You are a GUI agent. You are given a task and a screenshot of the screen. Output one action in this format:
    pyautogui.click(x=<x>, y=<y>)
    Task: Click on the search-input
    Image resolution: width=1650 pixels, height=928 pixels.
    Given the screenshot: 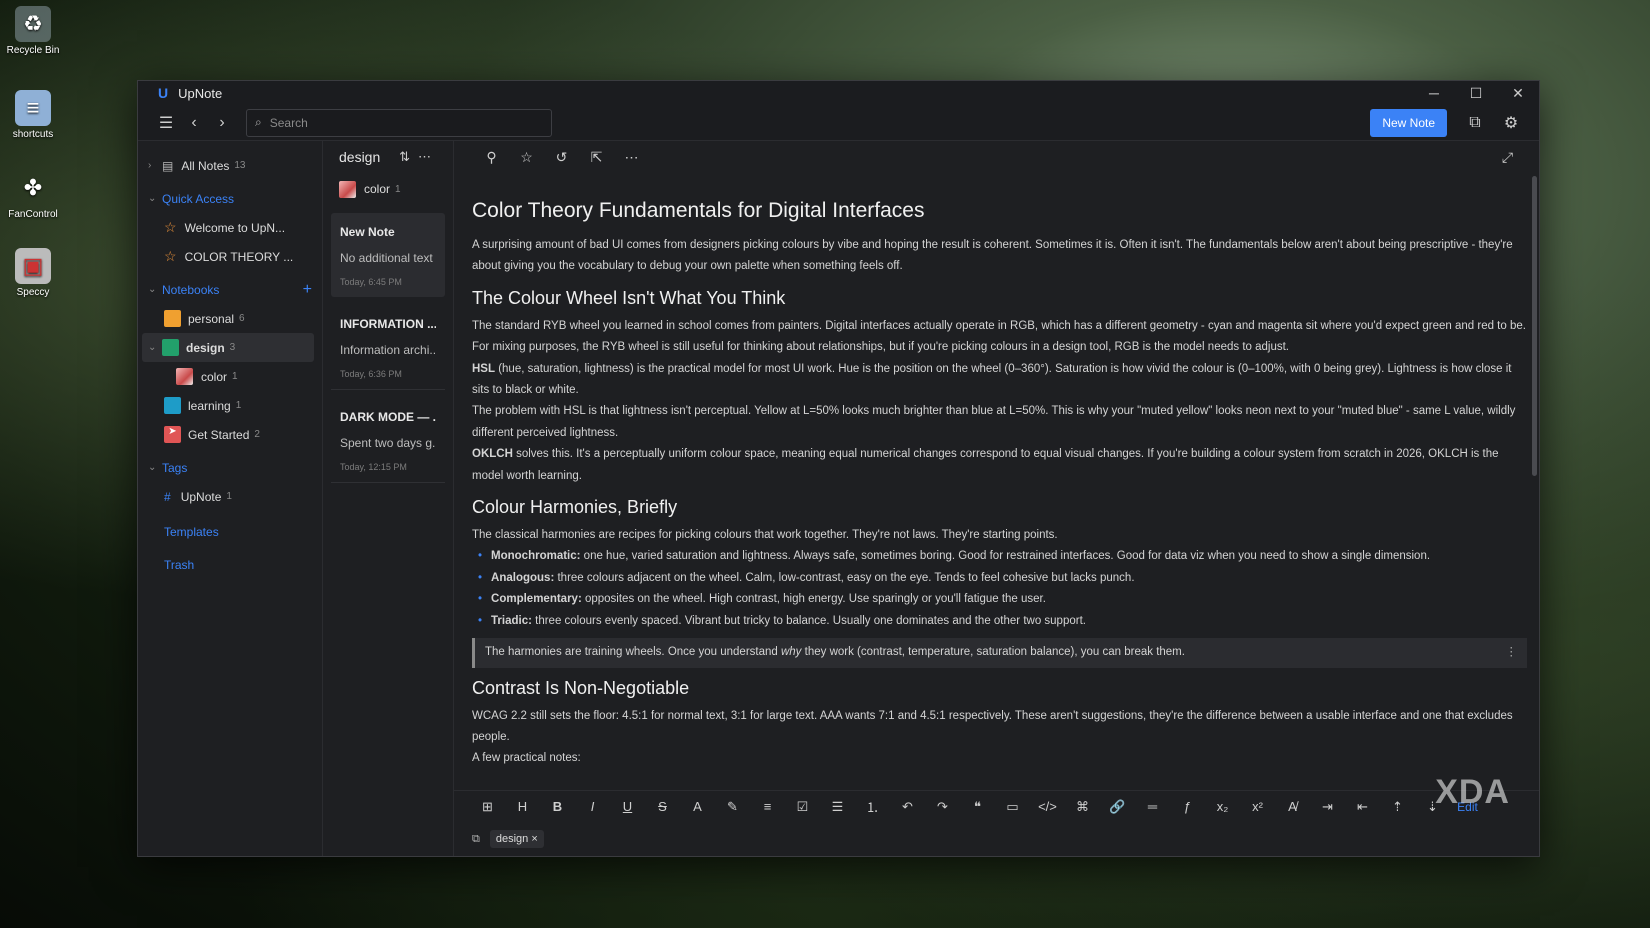 What is the action you would take?
    pyautogui.click(x=399, y=122)
    